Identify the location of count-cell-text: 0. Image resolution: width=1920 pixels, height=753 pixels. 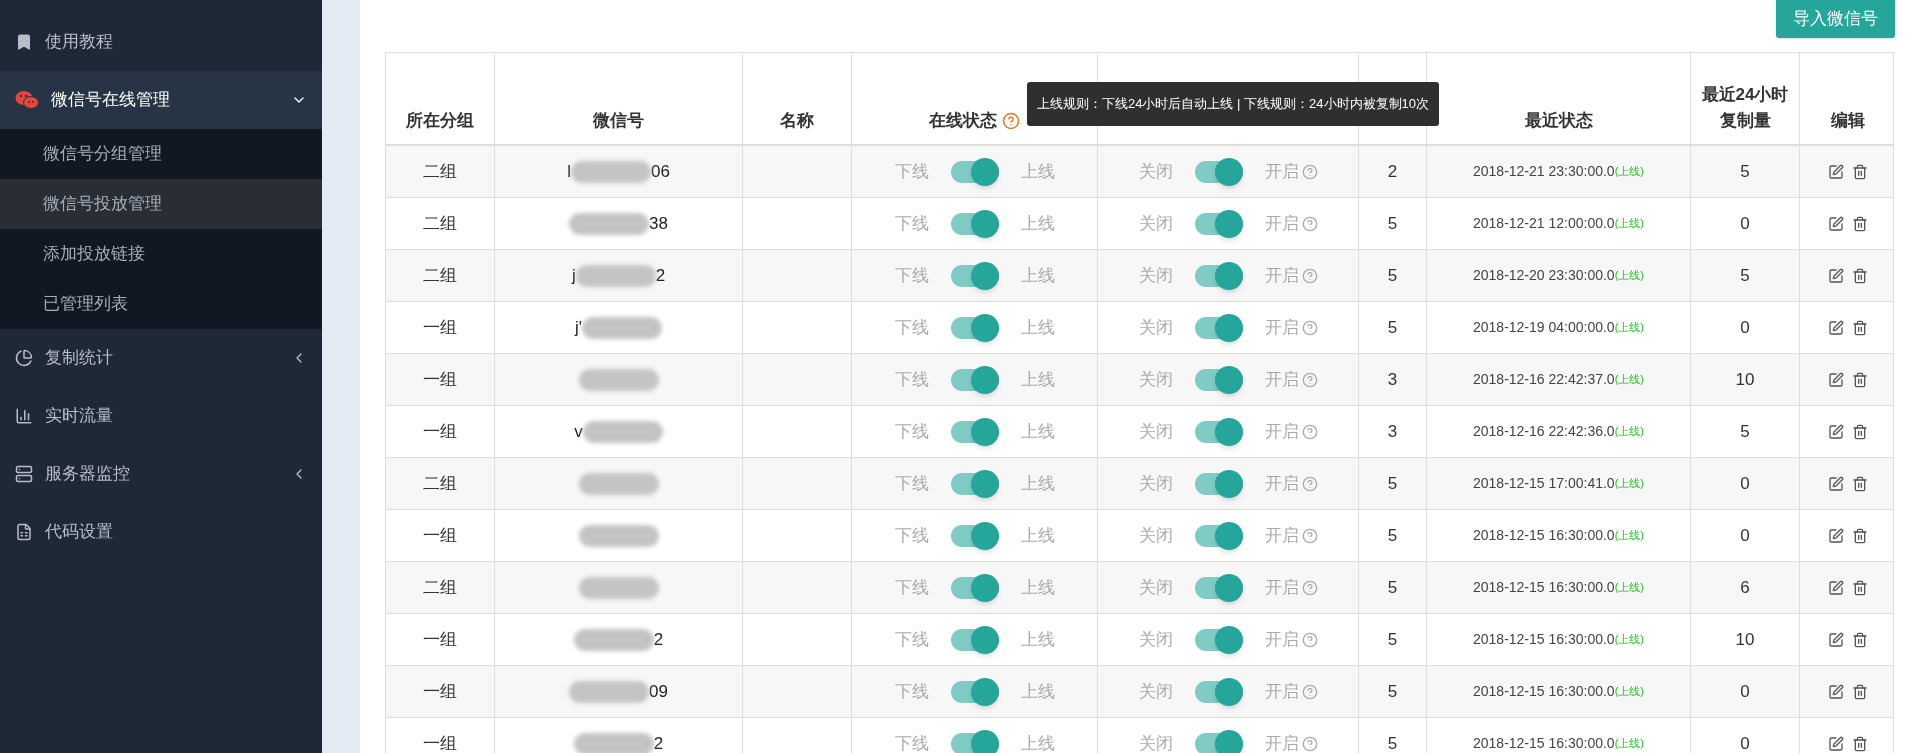
(1745, 223).